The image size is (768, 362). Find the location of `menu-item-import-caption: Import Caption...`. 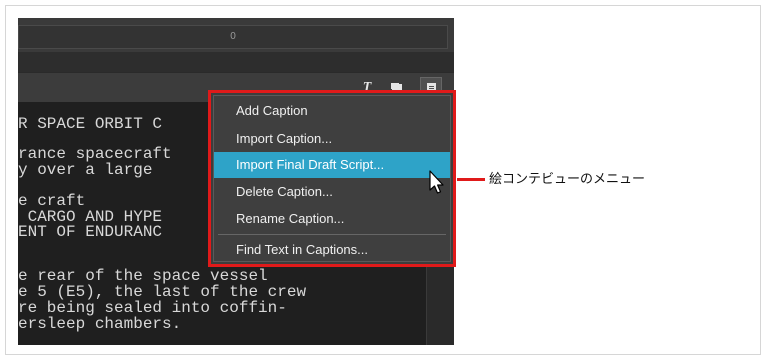

menu-item-import-caption: Import Caption... is located at coordinates (332, 139).